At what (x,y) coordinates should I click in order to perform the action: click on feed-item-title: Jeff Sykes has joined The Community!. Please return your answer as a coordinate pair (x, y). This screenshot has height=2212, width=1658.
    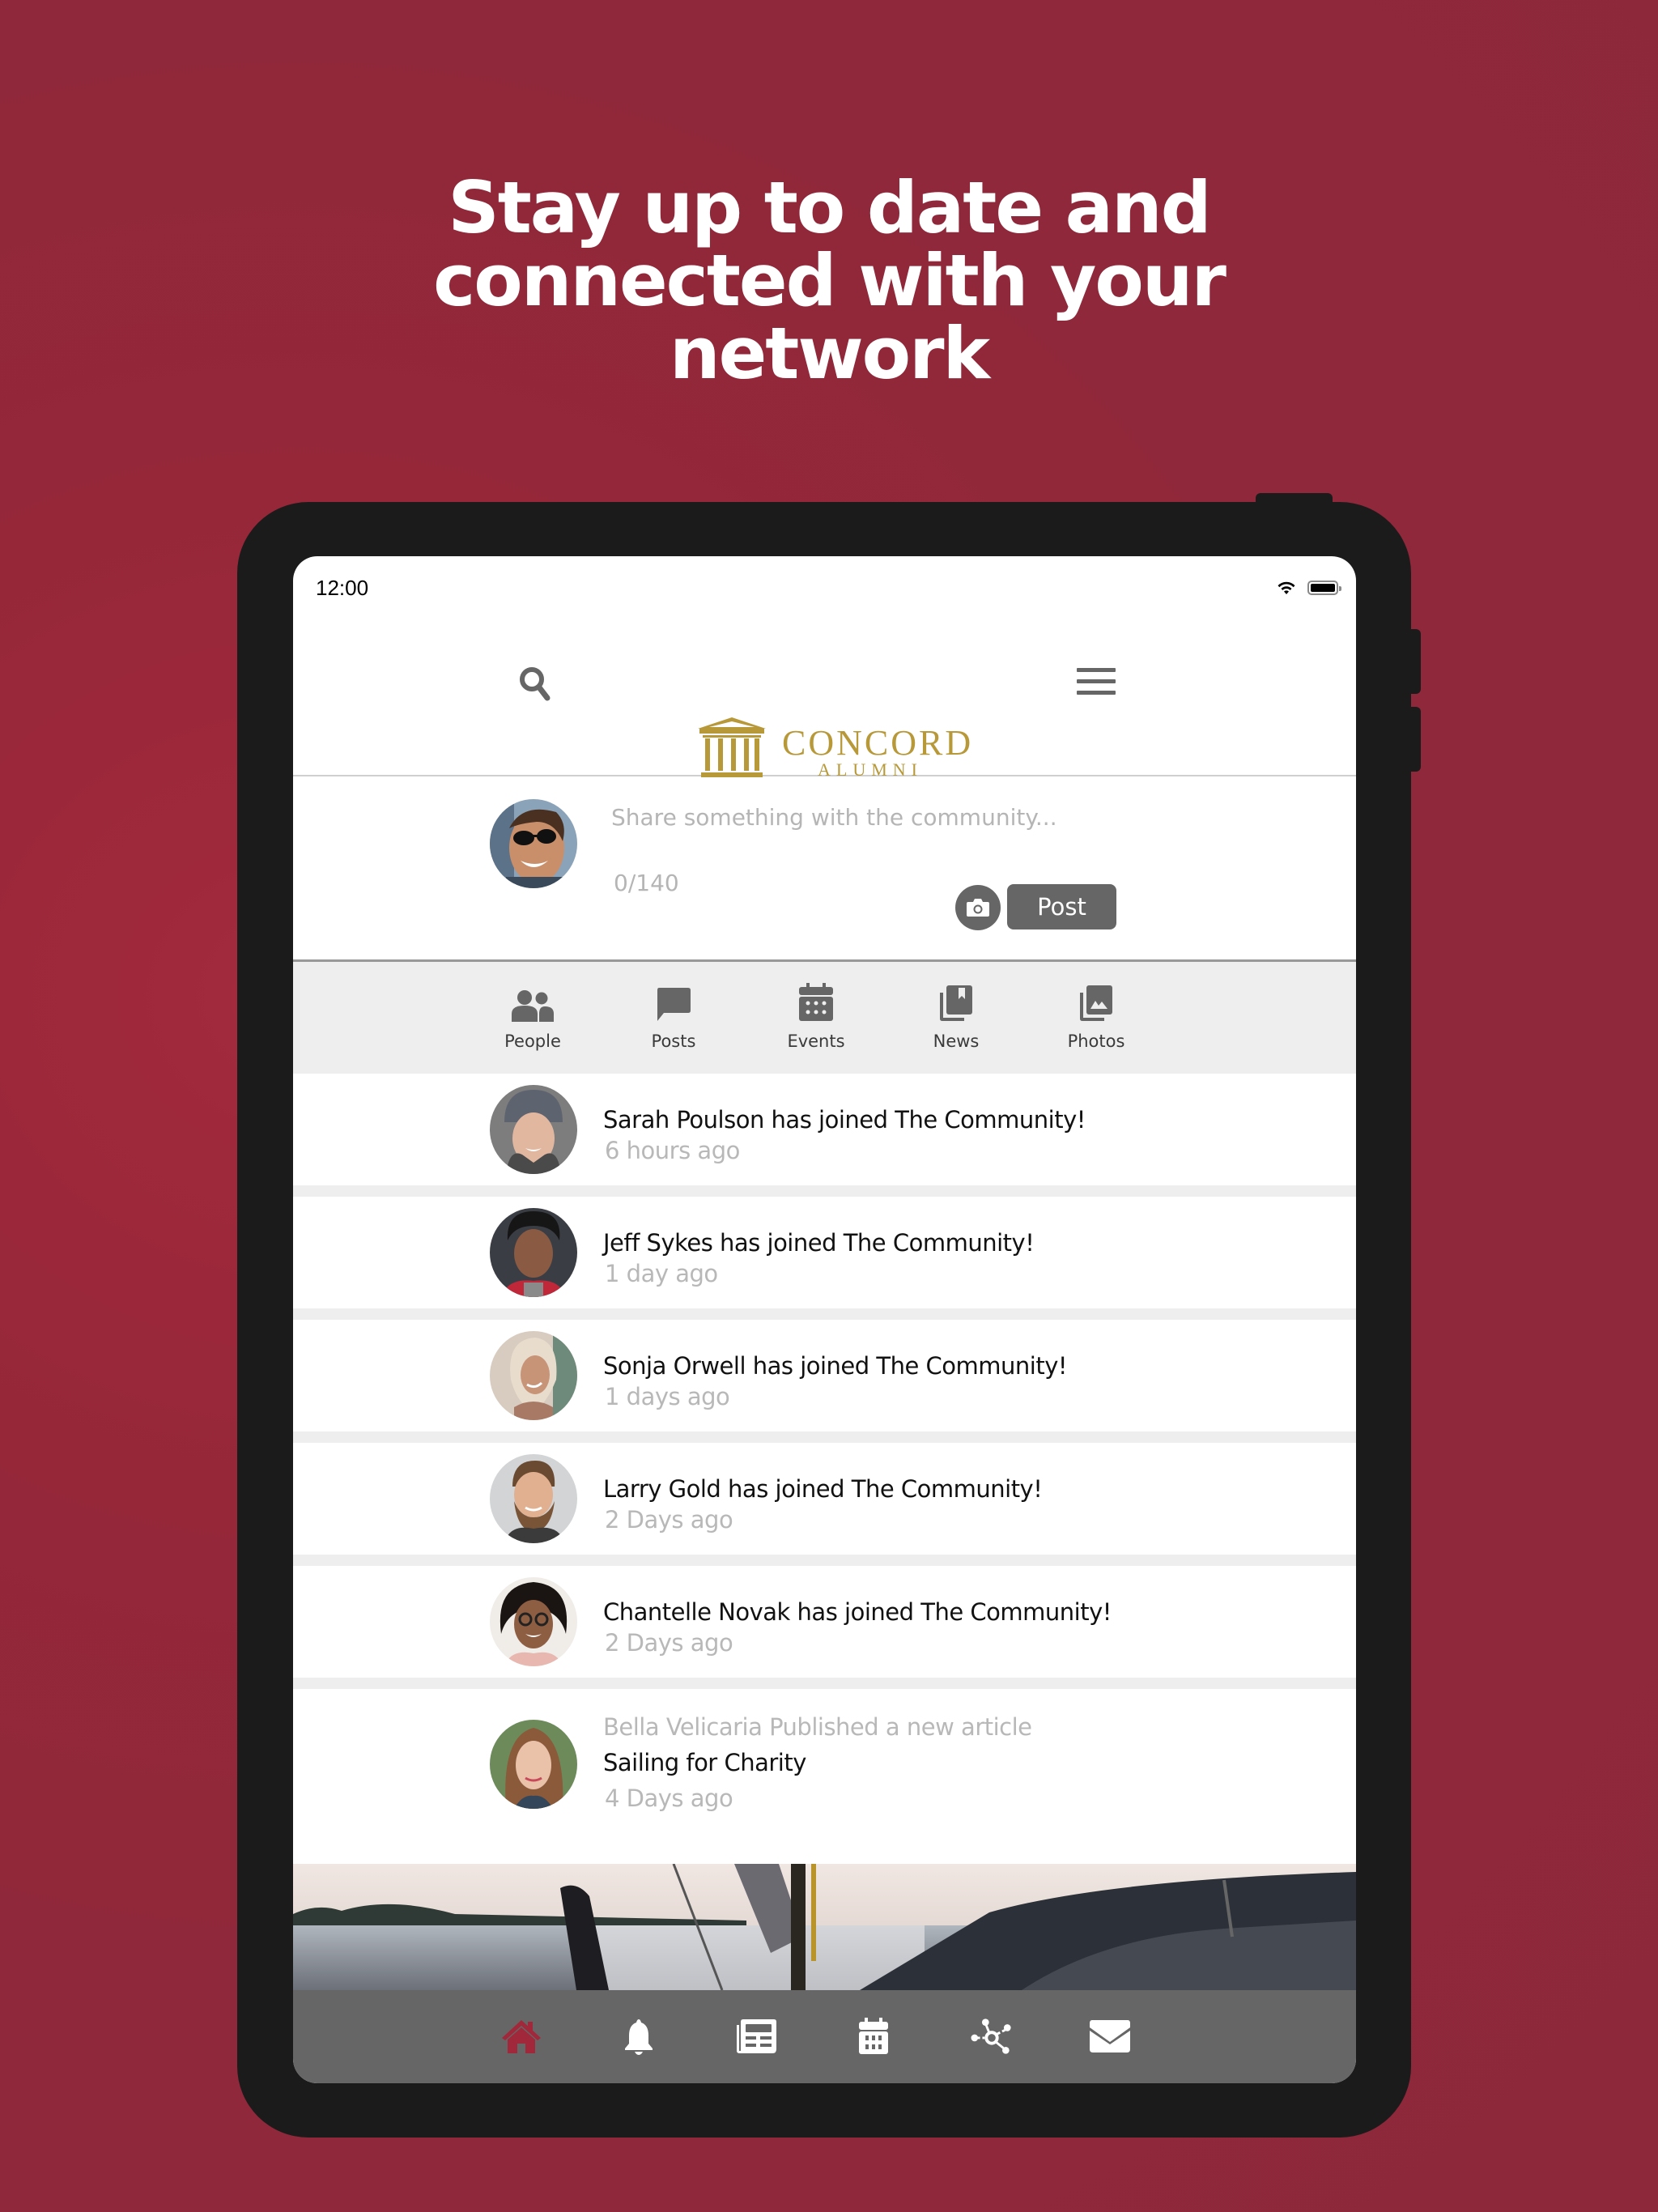
    Looking at the image, I should click on (819, 1243).